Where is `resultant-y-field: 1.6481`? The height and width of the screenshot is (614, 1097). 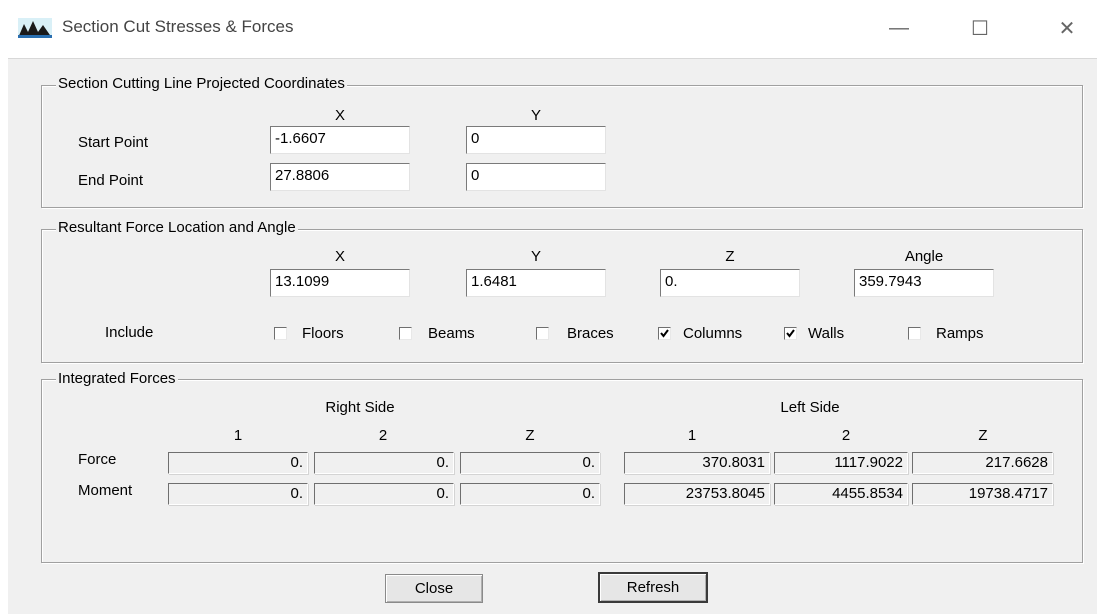
resultant-y-field: 1.6481 is located at coordinates (536, 283).